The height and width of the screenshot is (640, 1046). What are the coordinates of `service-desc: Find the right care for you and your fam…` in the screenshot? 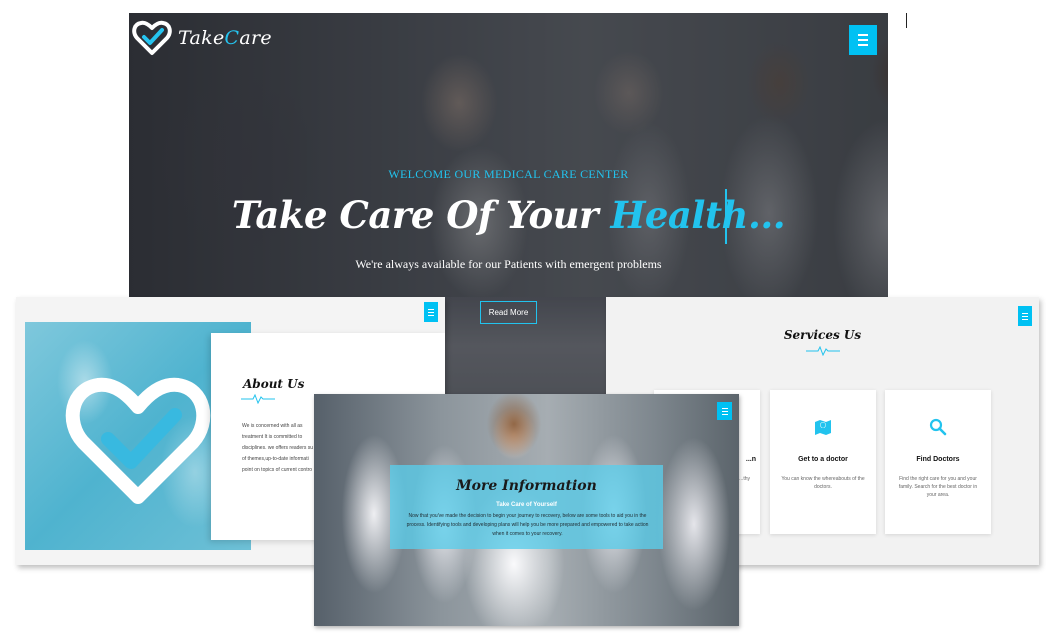 It's located at (938, 487).